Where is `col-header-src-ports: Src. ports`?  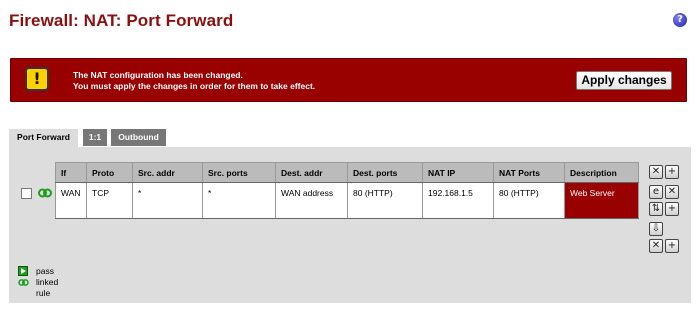 col-header-src-ports: Src. ports is located at coordinates (239, 172).